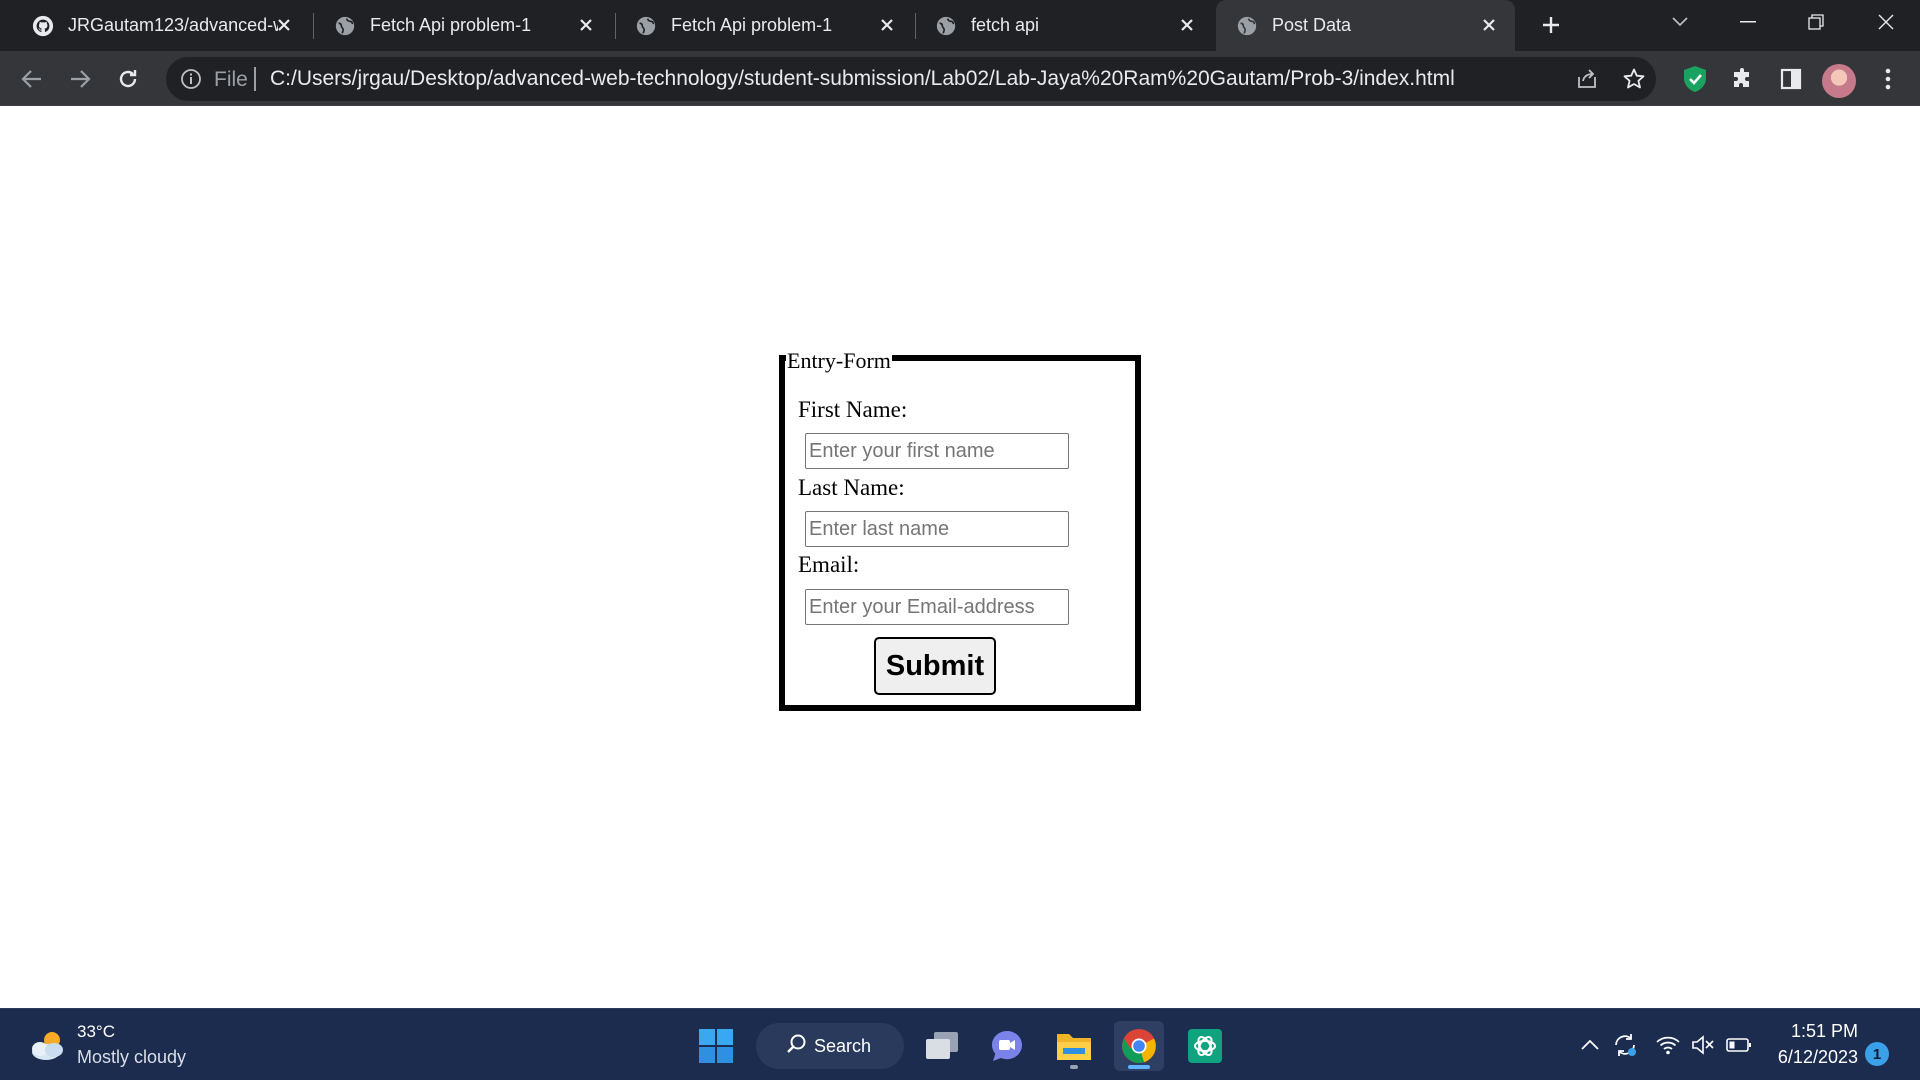 This screenshot has height=1080, width=1920. I want to click on volume-muted-icon, so click(1703, 1045).